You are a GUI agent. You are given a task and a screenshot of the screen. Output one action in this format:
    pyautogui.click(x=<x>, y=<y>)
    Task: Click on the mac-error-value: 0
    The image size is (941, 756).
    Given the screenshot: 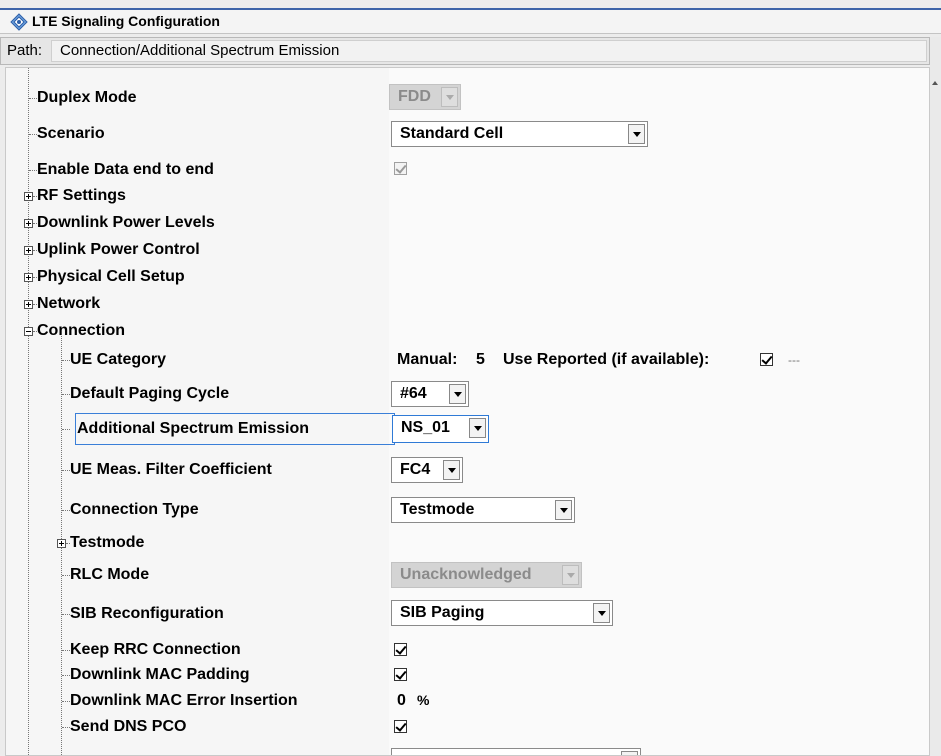 What is the action you would take?
    pyautogui.click(x=401, y=700)
    